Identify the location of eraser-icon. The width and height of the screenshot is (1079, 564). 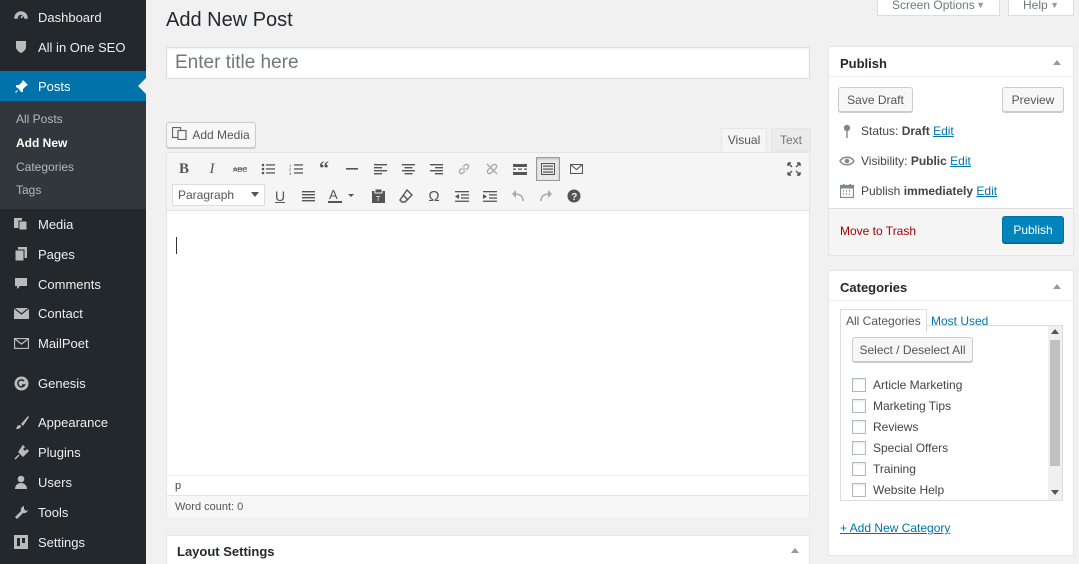
(406, 196).